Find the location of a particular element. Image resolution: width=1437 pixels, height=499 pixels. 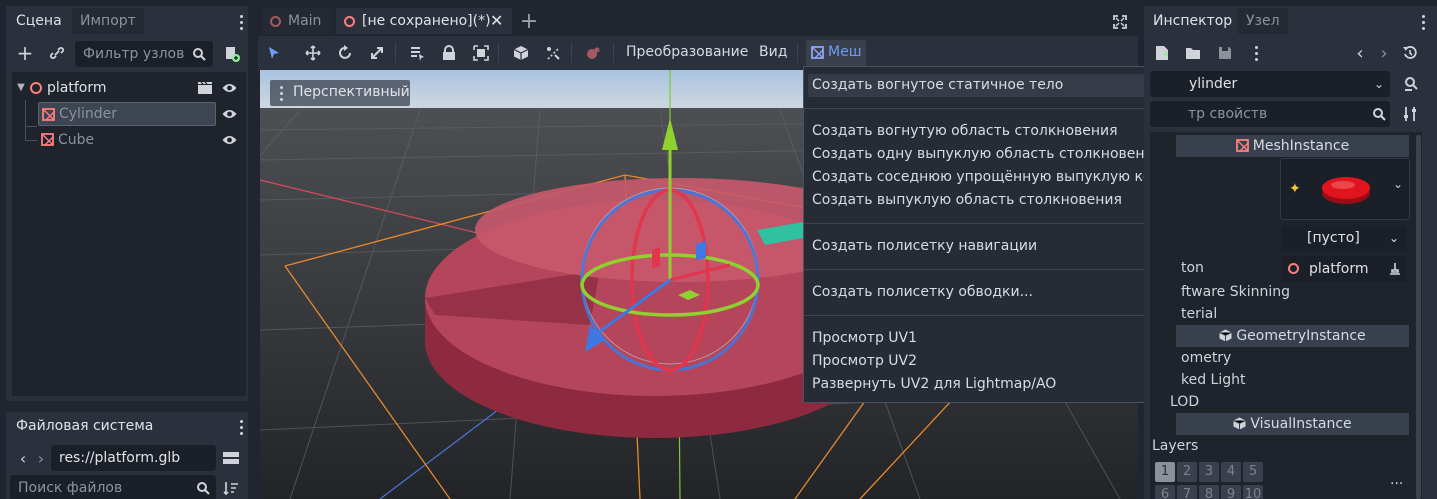

section-visual-instance: VisualInstance is located at coordinates (1292, 424).